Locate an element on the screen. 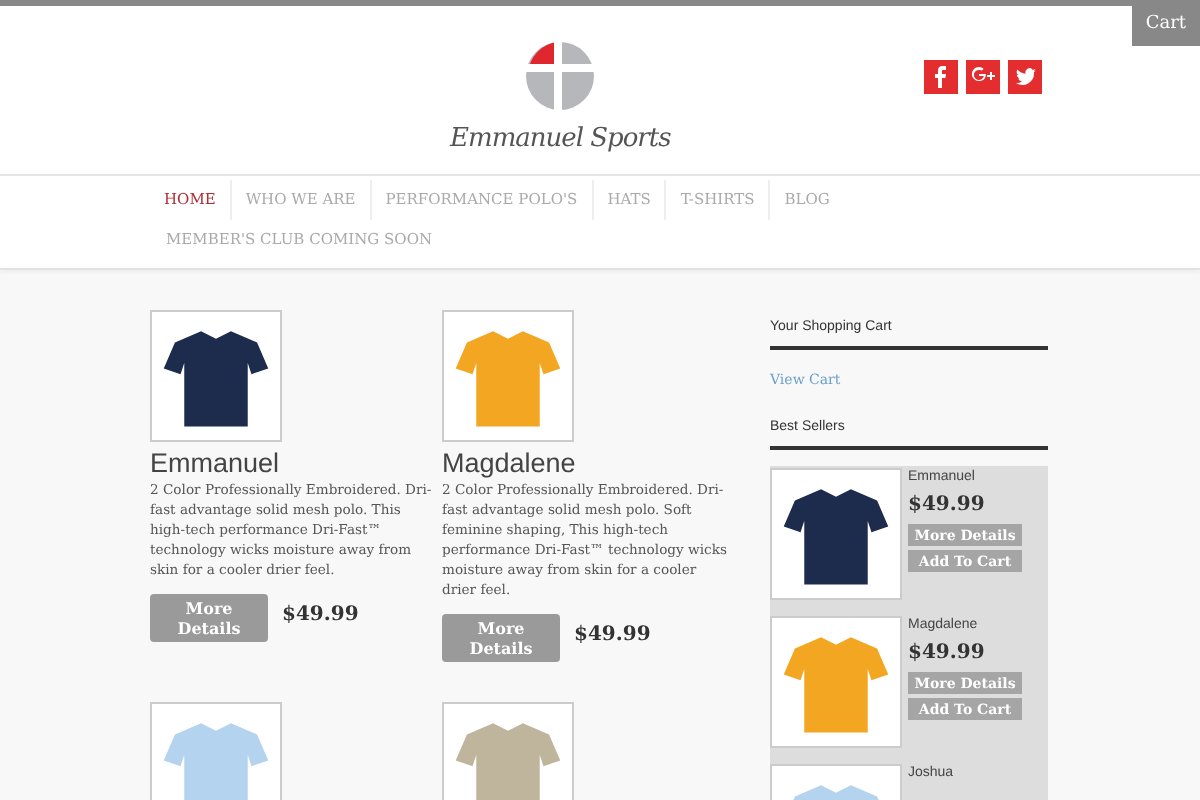 Image resolution: width=1200 pixels, height=800 pixels. twitter-icon is located at coordinates (1025, 77).